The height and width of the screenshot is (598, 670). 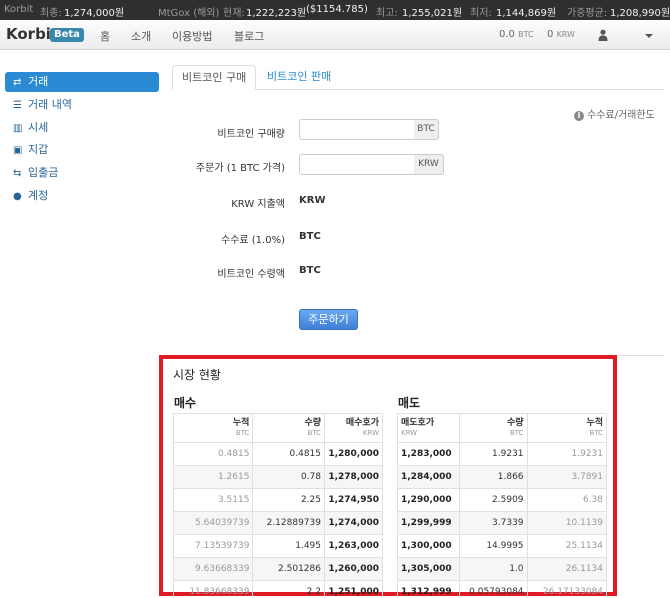 What do you see at coordinates (82, 82) in the screenshot?
I see `sidebar-item-trade: ⇄ 거래` at bounding box center [82, 82].